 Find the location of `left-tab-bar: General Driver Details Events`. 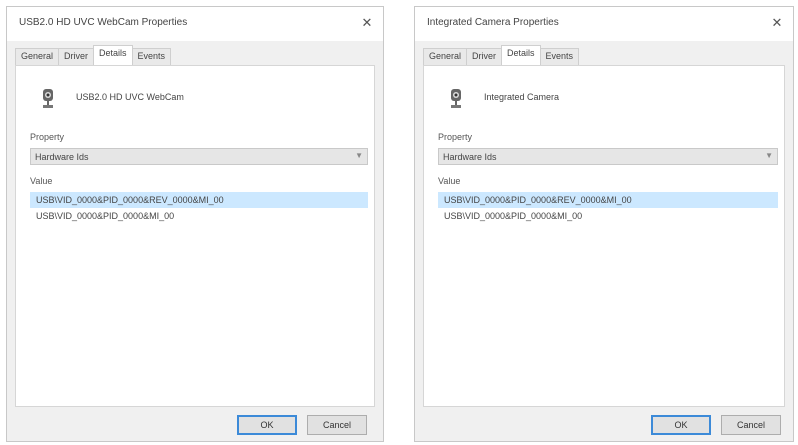

left-tab-bar: General Driver Details Events is located at coordinates (93, 55).